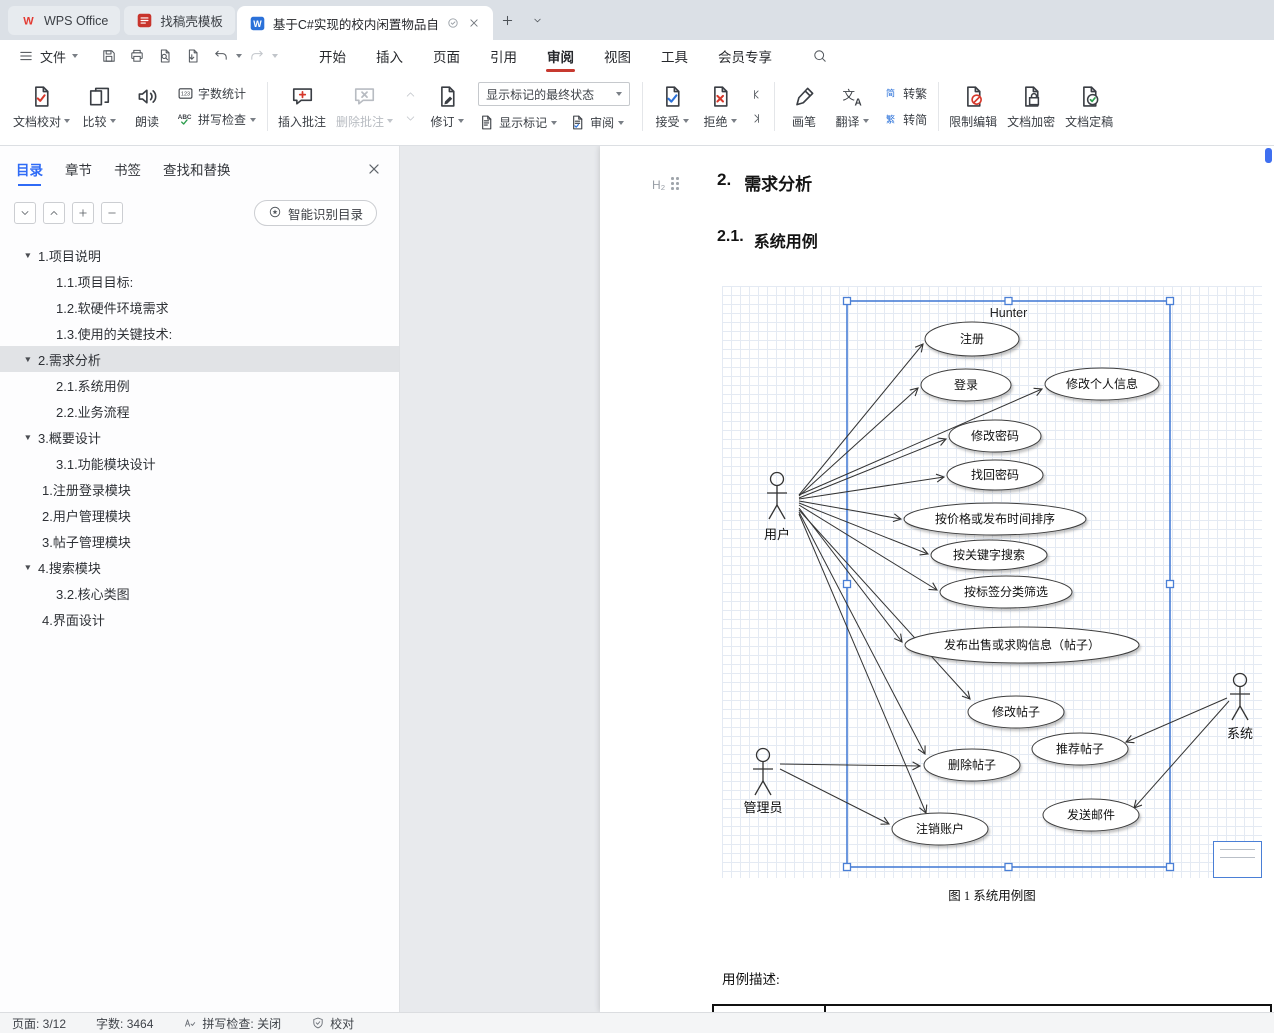 This screenshot has width=1274, height=1033. I want to click on next-comment-button, so click(410, 118).